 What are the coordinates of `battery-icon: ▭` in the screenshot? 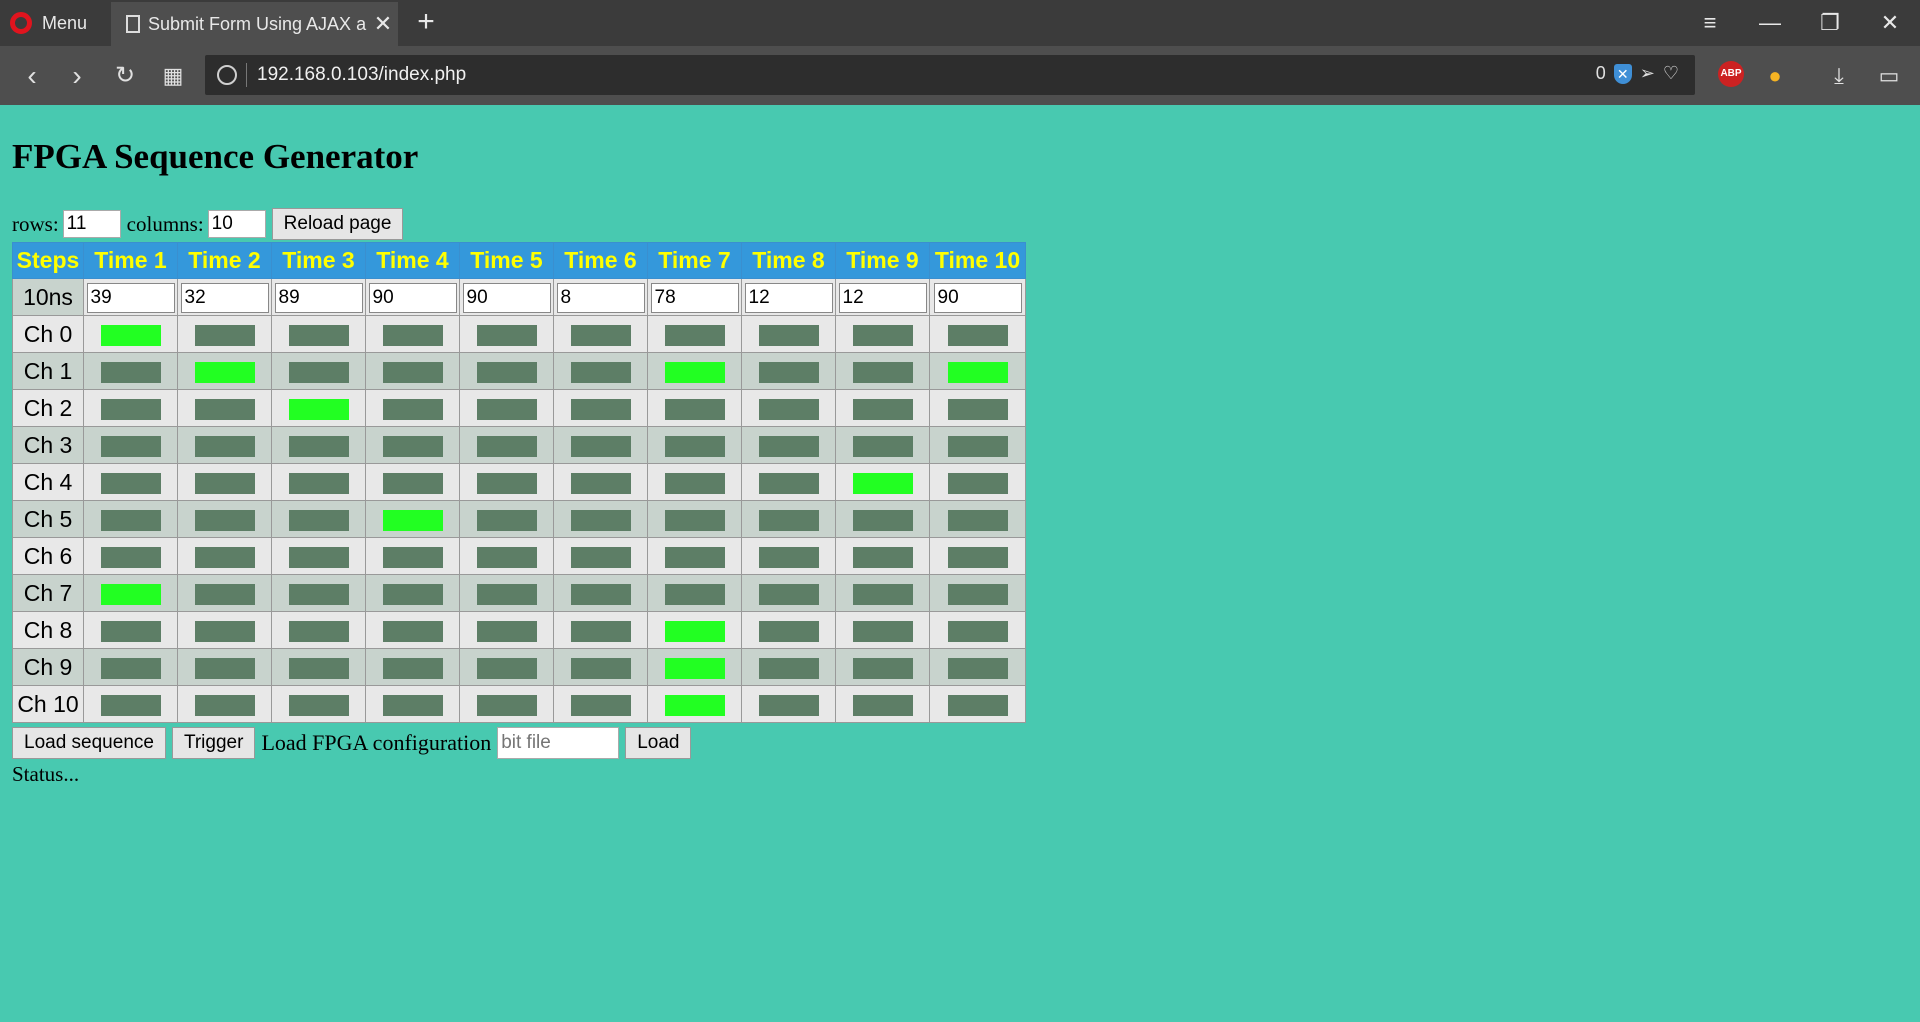 It's located at (1889, 76).